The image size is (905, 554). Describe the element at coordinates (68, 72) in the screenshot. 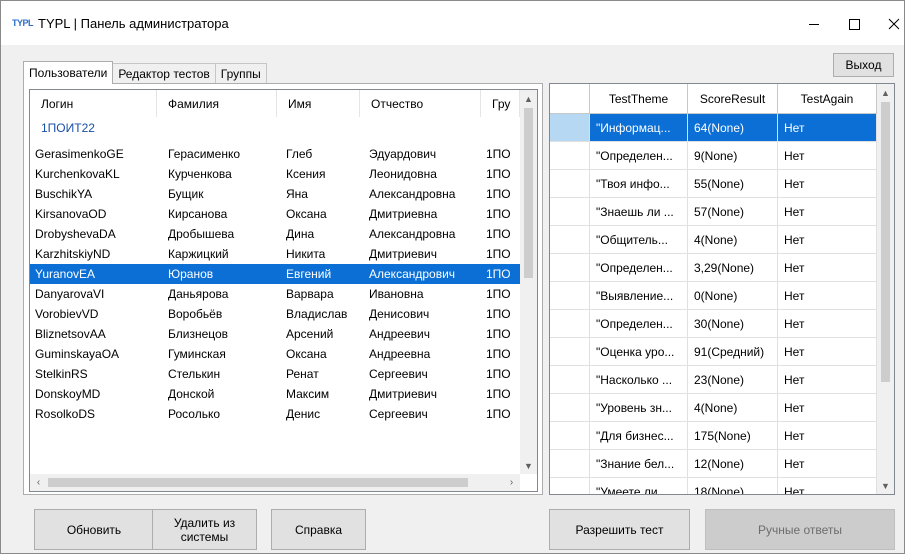

I see `tab-users: Пользователи` at that location.